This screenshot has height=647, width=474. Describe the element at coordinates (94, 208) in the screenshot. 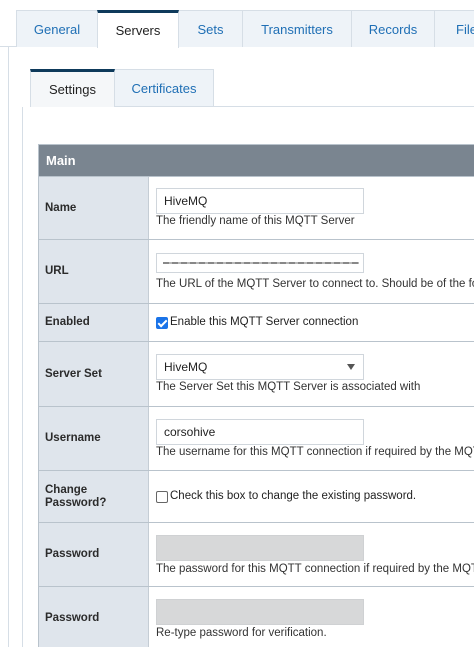

I see `name-label: Name` at that location.